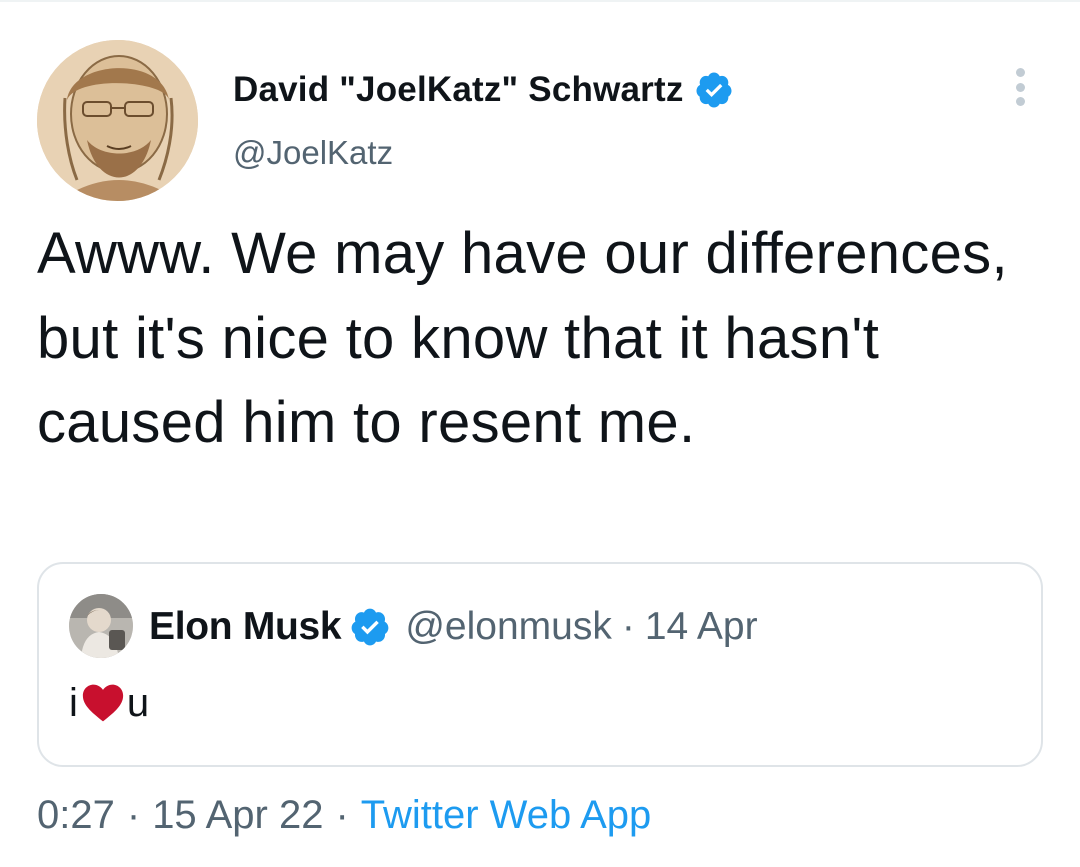 This screenshot has width=1080, height=867. What do you see at coordinates (506, 815) in the screenshot?
I see `tweet-source-link: Twitter Web App` at bounding box center [506, 815].